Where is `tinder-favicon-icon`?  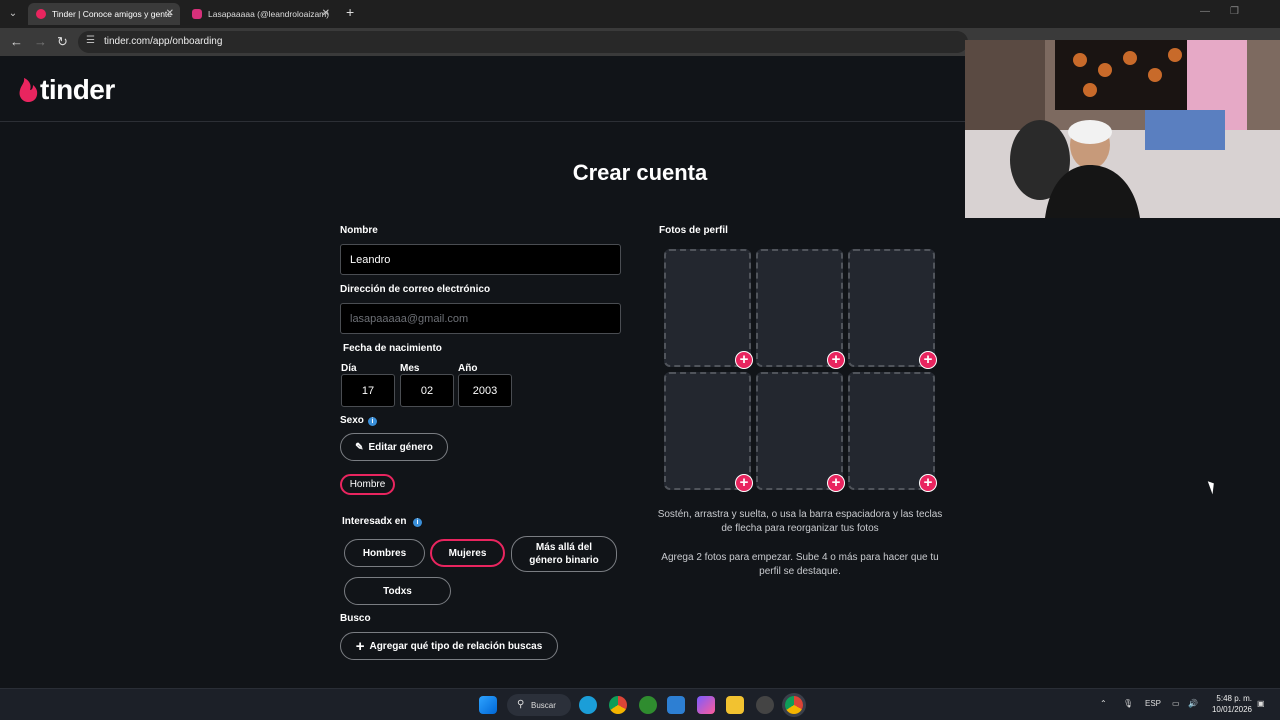 tinder-favicon-icon is located at coordinates (41, 14).